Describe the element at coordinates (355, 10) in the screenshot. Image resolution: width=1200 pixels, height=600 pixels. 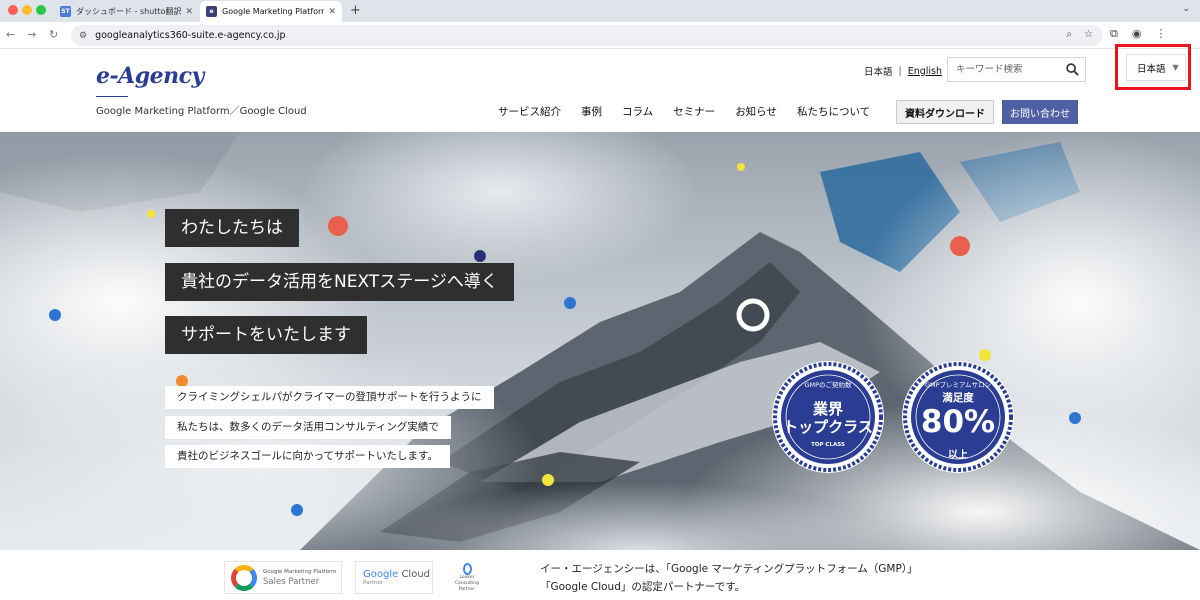
I see `new-tab-button: +` at that location.